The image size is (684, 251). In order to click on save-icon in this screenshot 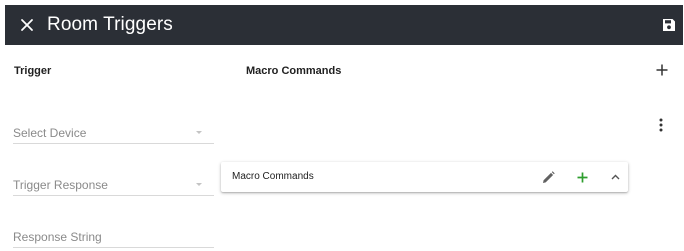, I will do `click(669, 25)`.